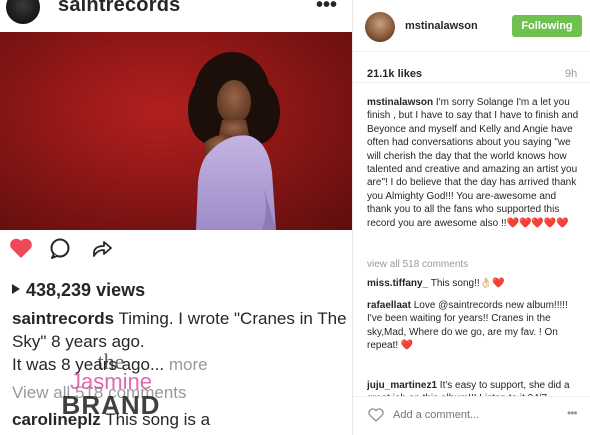 The image size is (590, 435). What do you see at coordinates (16, 289) in the screenshot?
I see `play-icon` at bounding box center [16, 289].